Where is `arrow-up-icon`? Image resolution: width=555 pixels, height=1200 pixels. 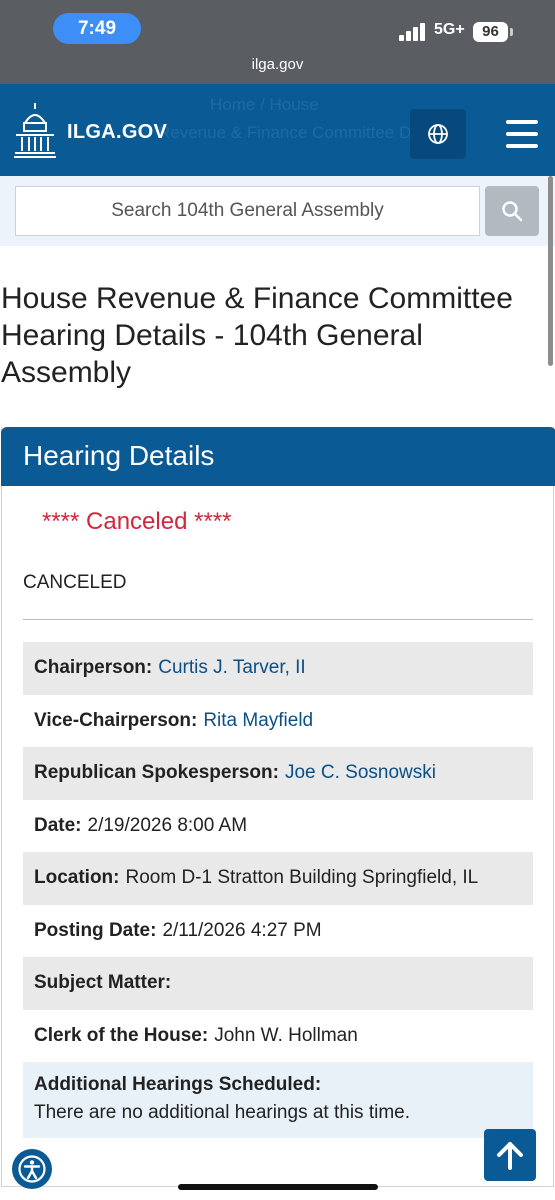 arrow-up-icon is located at coordinates (510, 1156).